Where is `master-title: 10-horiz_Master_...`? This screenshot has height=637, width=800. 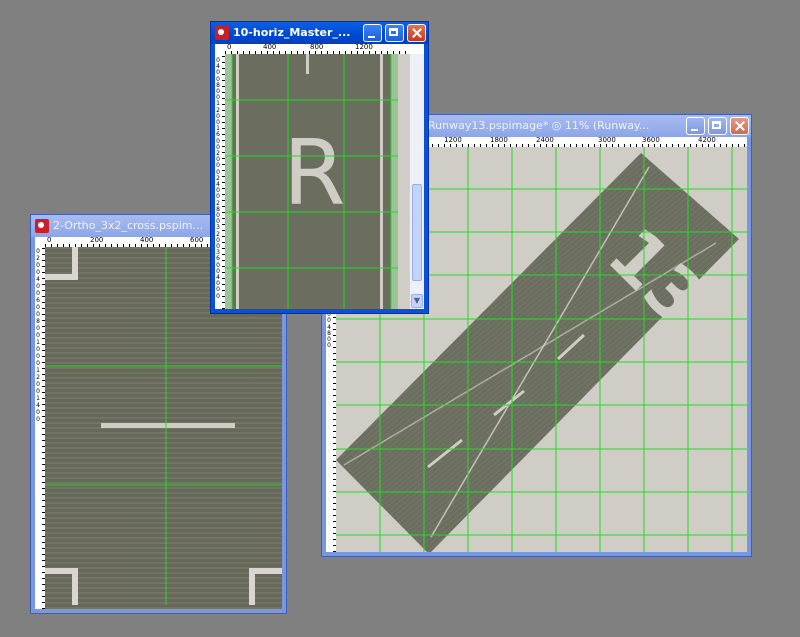
master-title: 10-horiz_Master_... is located at coordinates (292, 32).